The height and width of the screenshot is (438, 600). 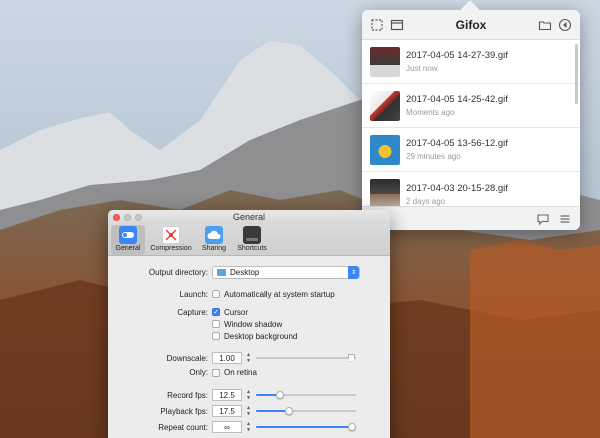 What do you see at coordinates (128, 248) in the screenshot?
I see `tab-label: General` at bounding box center [128, 248].